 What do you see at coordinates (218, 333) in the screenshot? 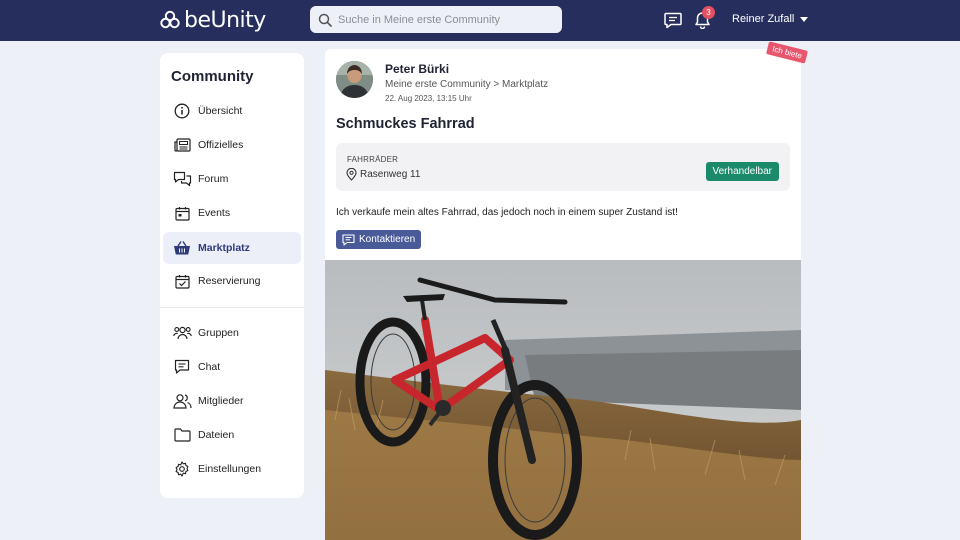
I see `sidebar-item-label: Gruppen` at bounding box center [218, 333].